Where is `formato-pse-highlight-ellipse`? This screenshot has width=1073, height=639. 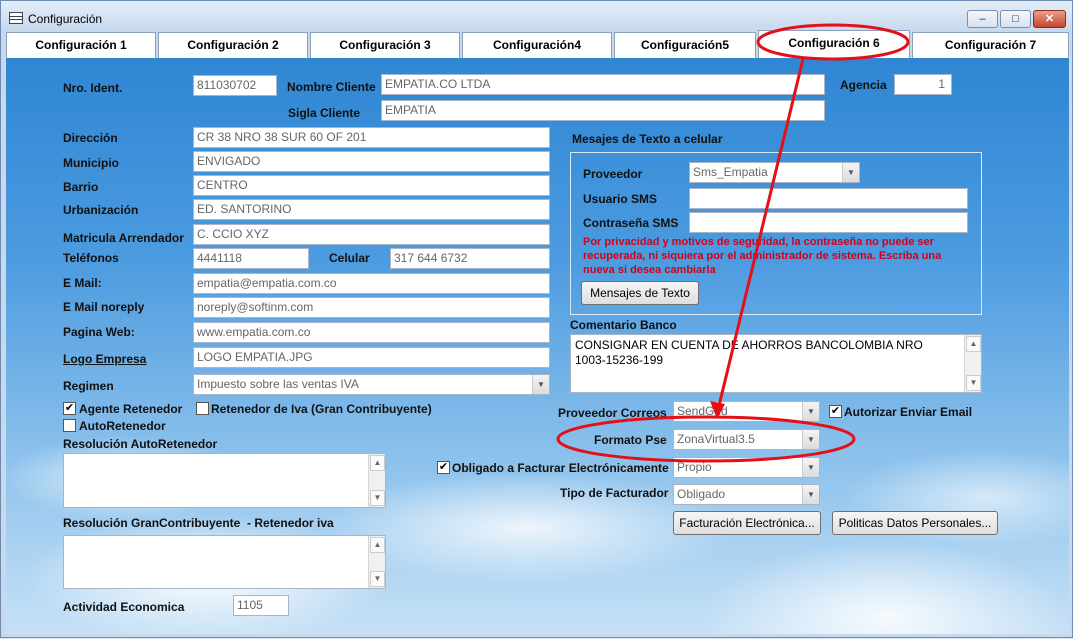 formato-pse-highlight-ellipse is located at coordinates (706, 439).